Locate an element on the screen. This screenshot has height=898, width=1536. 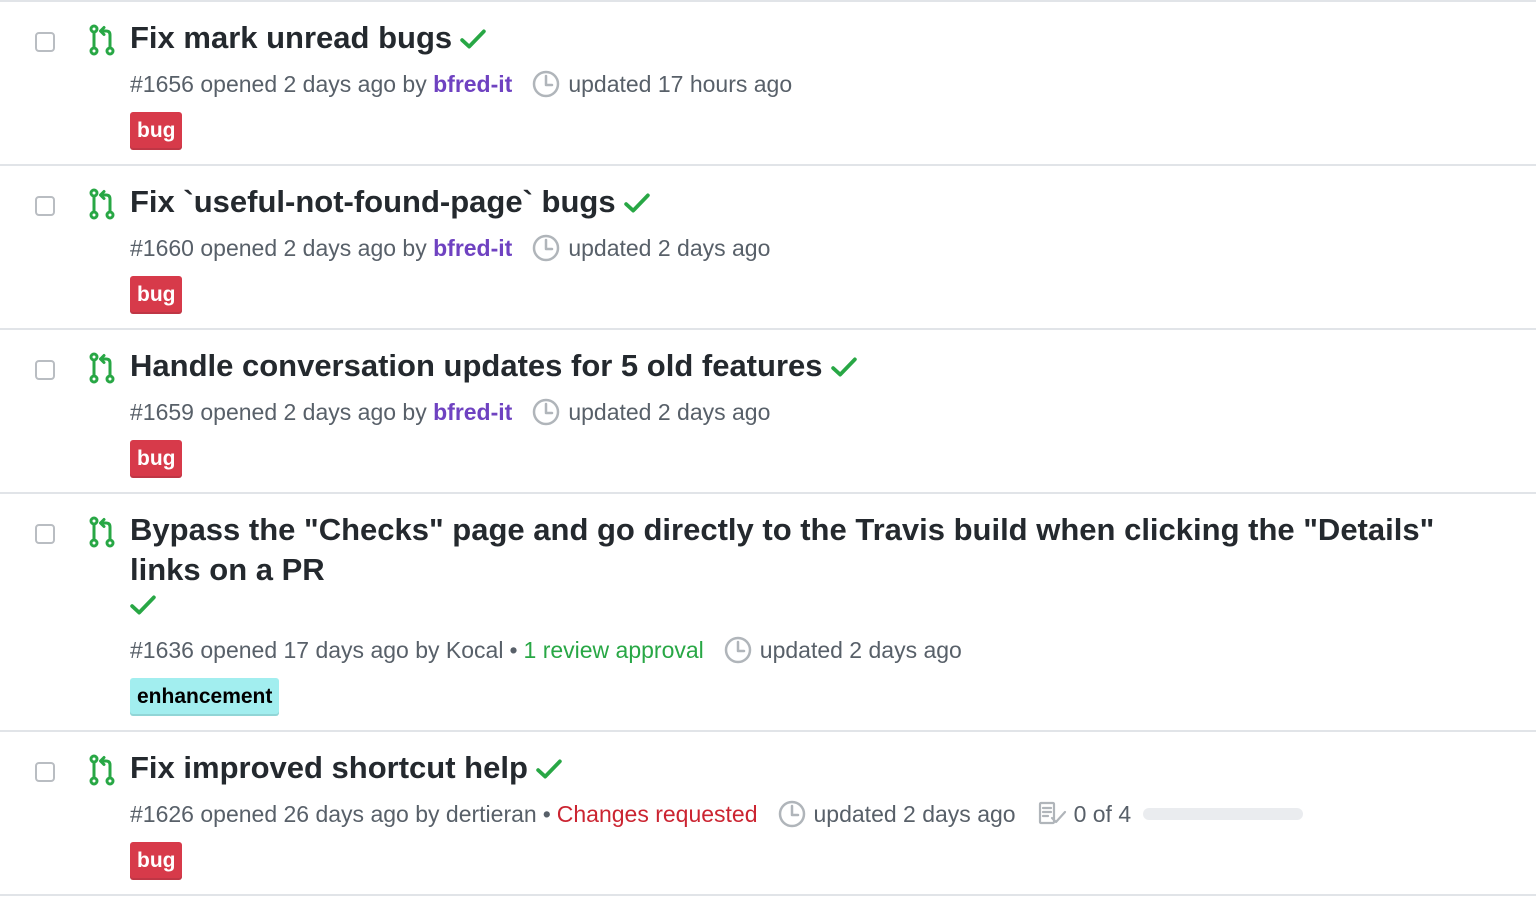
author-link: Kocal is located at coordinates (475, 650).